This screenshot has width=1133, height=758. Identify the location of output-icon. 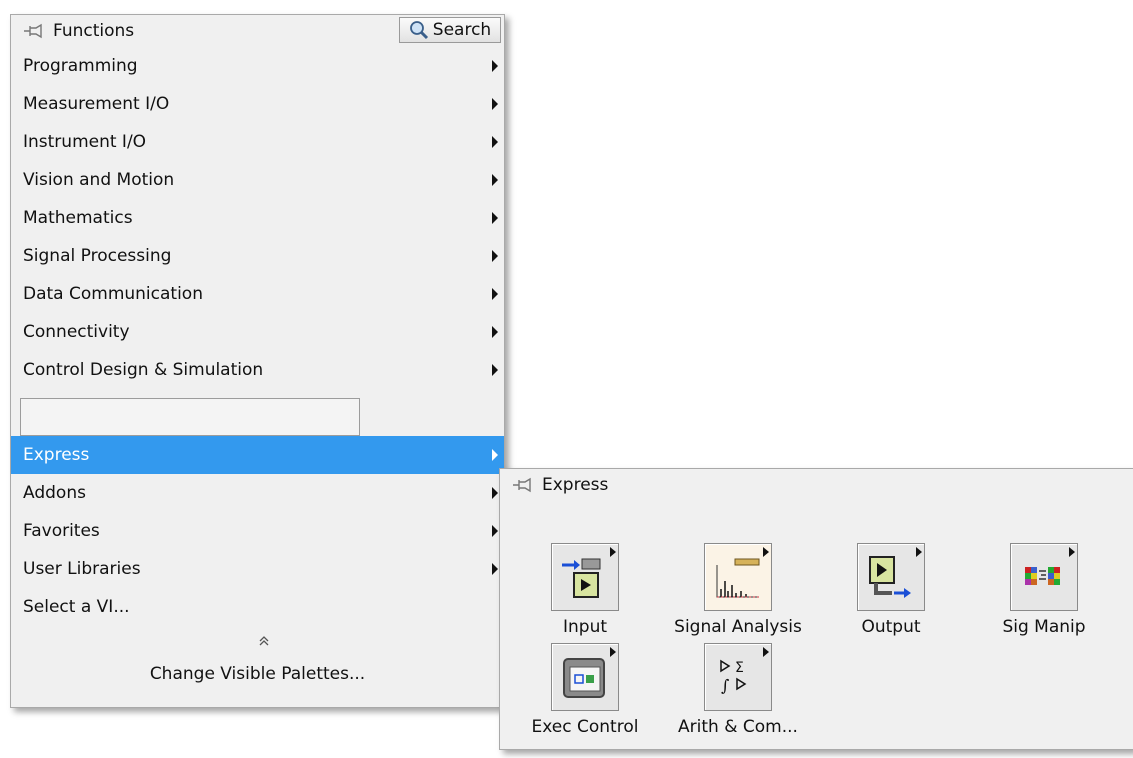
(891, 577).